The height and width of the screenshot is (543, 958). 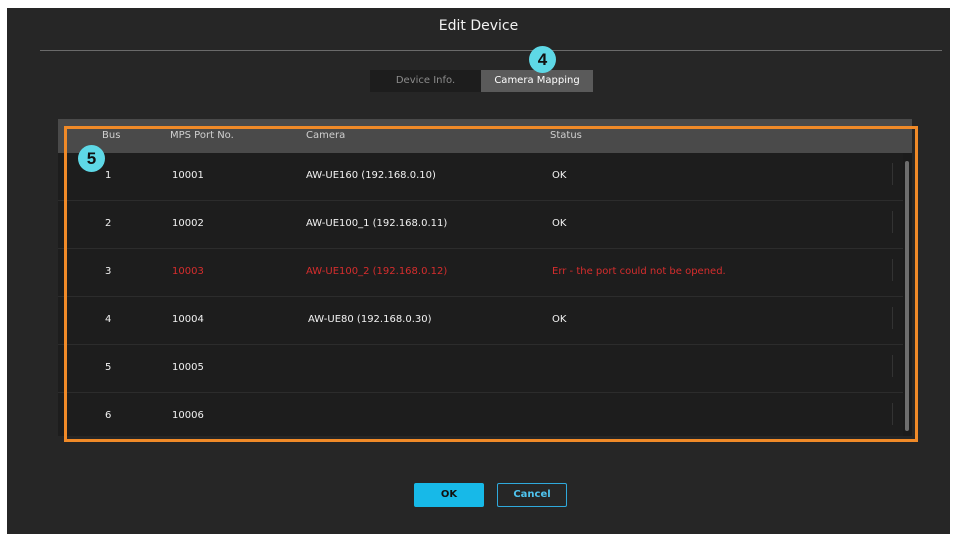 What do you see at coordinates (91, 158) in the screenshot?
I see `callout-badge-5: 5` at bounding box center [91, 158].